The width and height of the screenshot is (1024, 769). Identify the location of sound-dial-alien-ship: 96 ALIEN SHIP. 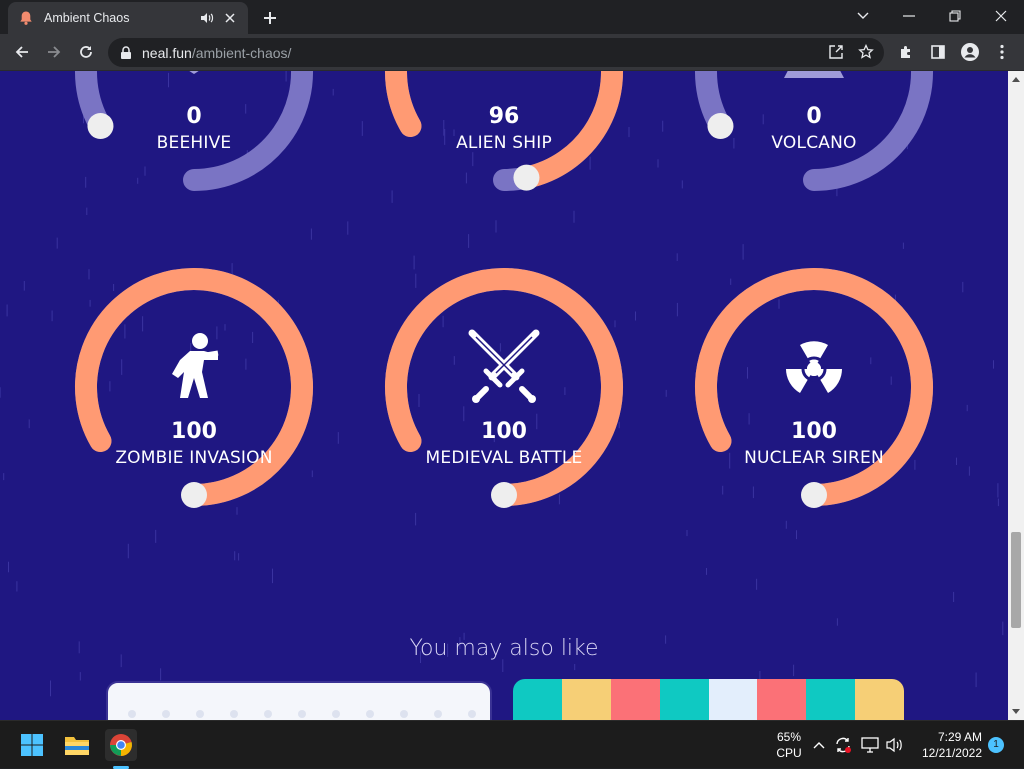
(504, 136).